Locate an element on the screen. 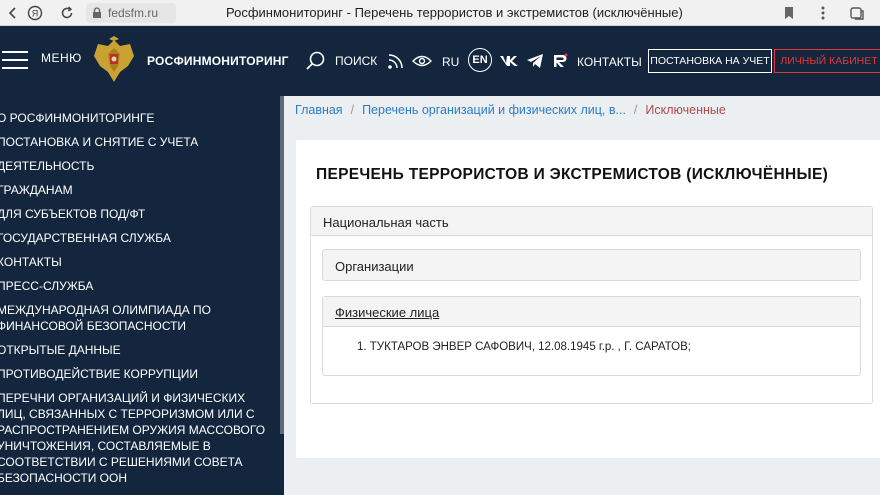 The image size is (880, 495). sidebar-item-citizens: ГРАЖДАНАМ is located at coordinates (133, 190).